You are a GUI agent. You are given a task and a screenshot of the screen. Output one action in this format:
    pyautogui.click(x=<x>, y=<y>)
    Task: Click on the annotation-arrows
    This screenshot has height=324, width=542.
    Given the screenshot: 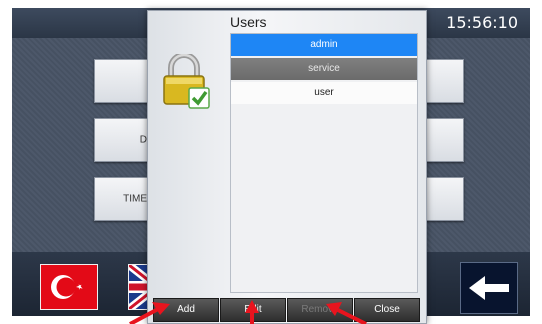 What is the action you would take?
    pyautogui.click(x=248, y=312)
    